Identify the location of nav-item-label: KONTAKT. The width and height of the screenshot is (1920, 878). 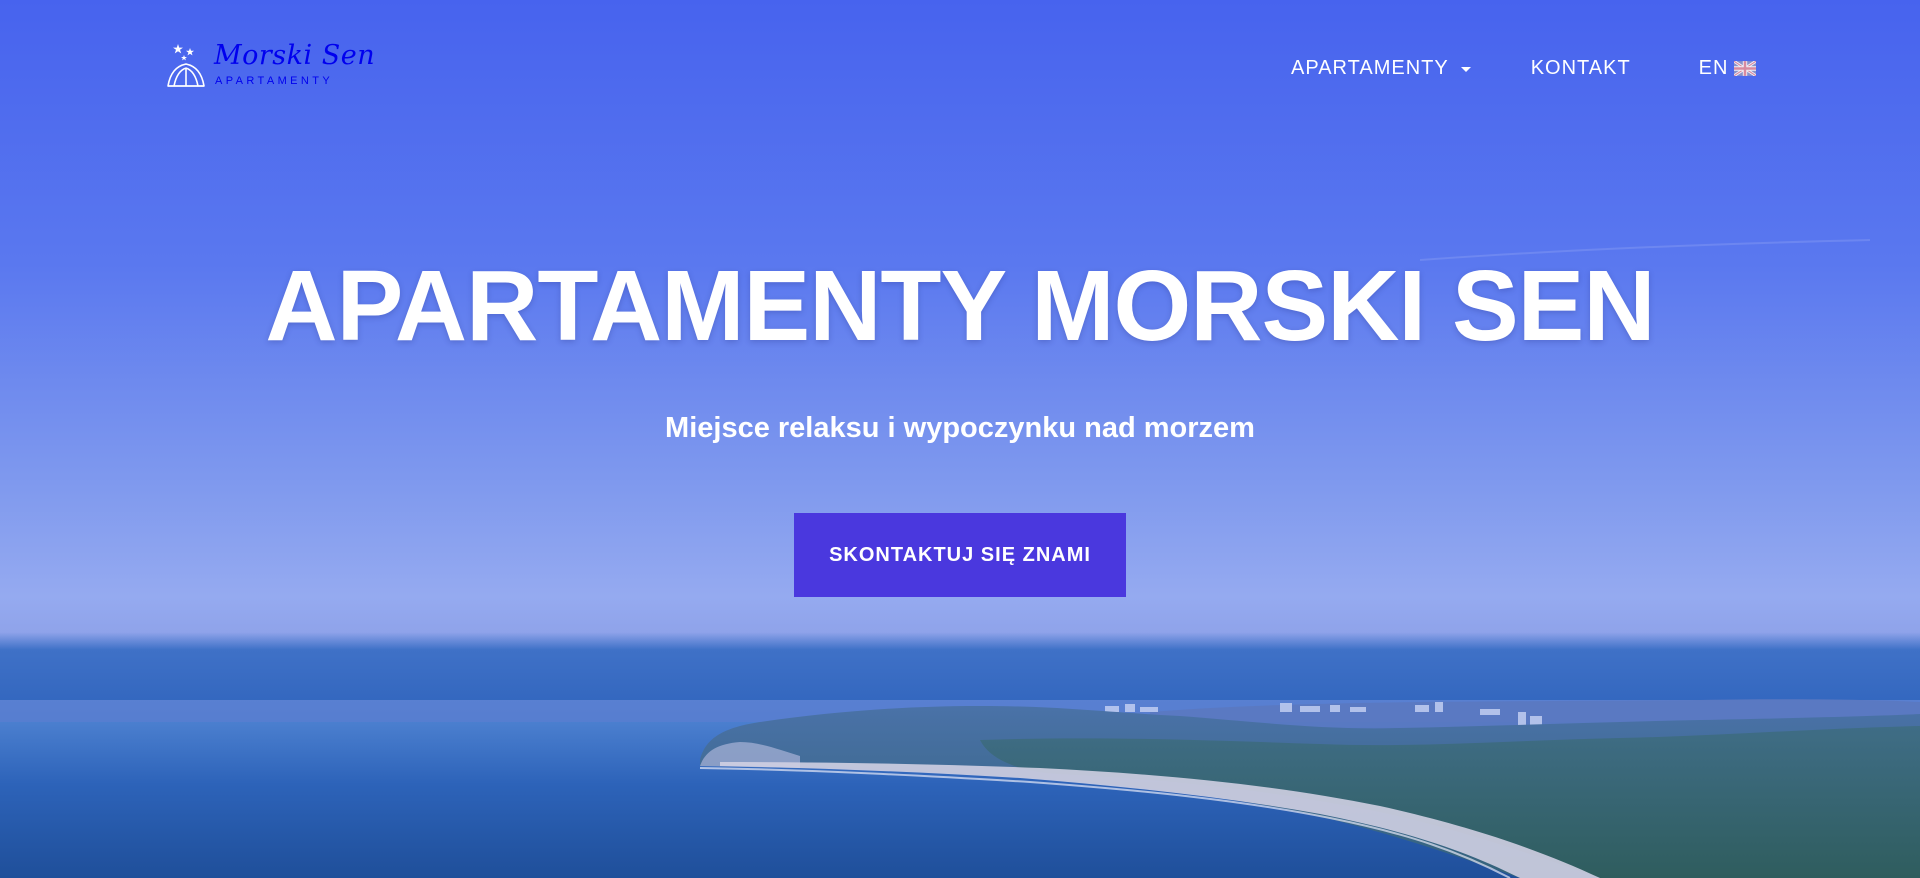
(1580, 67).